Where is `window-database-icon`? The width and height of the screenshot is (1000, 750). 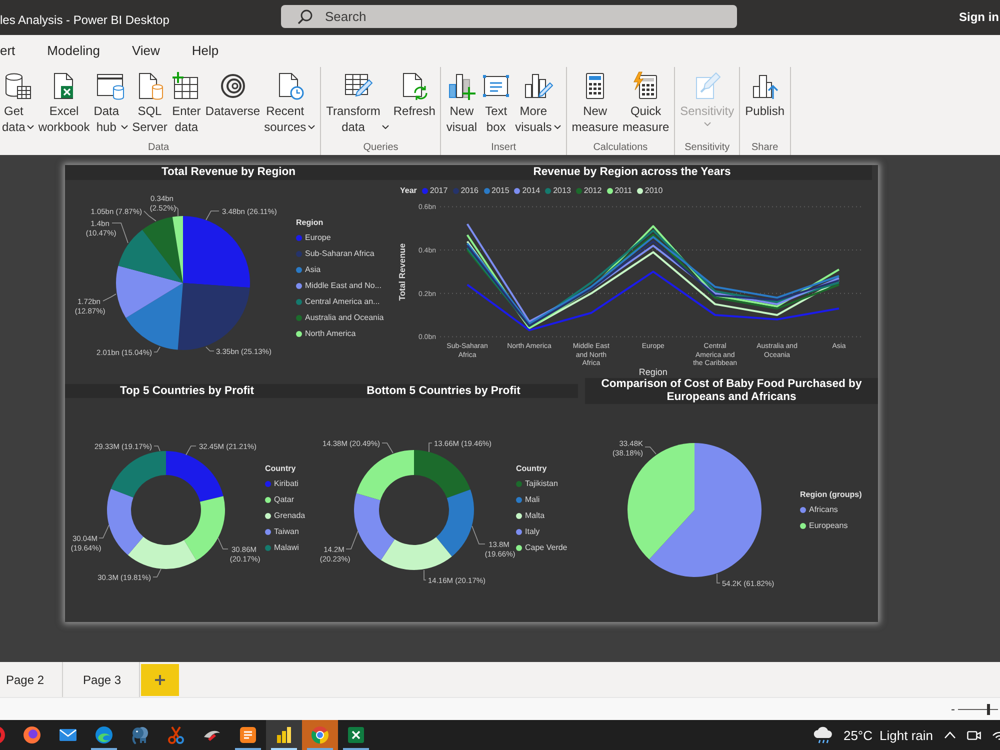 window-database-icon is located at coordinates (111, 86).